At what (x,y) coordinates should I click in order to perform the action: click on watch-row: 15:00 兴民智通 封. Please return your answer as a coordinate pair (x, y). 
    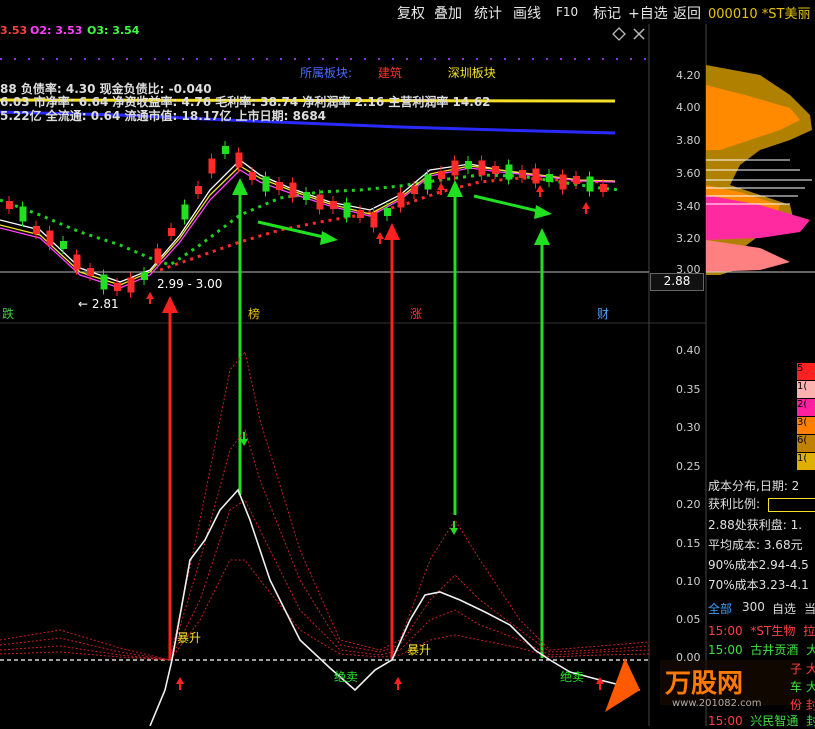
    Looking at the image, I should click on (761, 720).